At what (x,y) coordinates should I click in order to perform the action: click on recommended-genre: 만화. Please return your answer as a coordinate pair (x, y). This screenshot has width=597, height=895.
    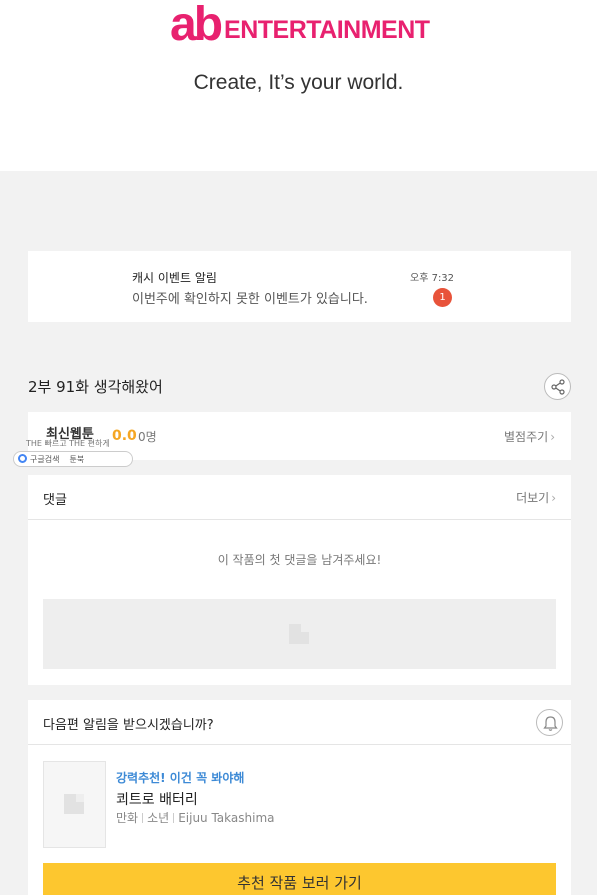
    Looking at the image, I should click on (127, 818).